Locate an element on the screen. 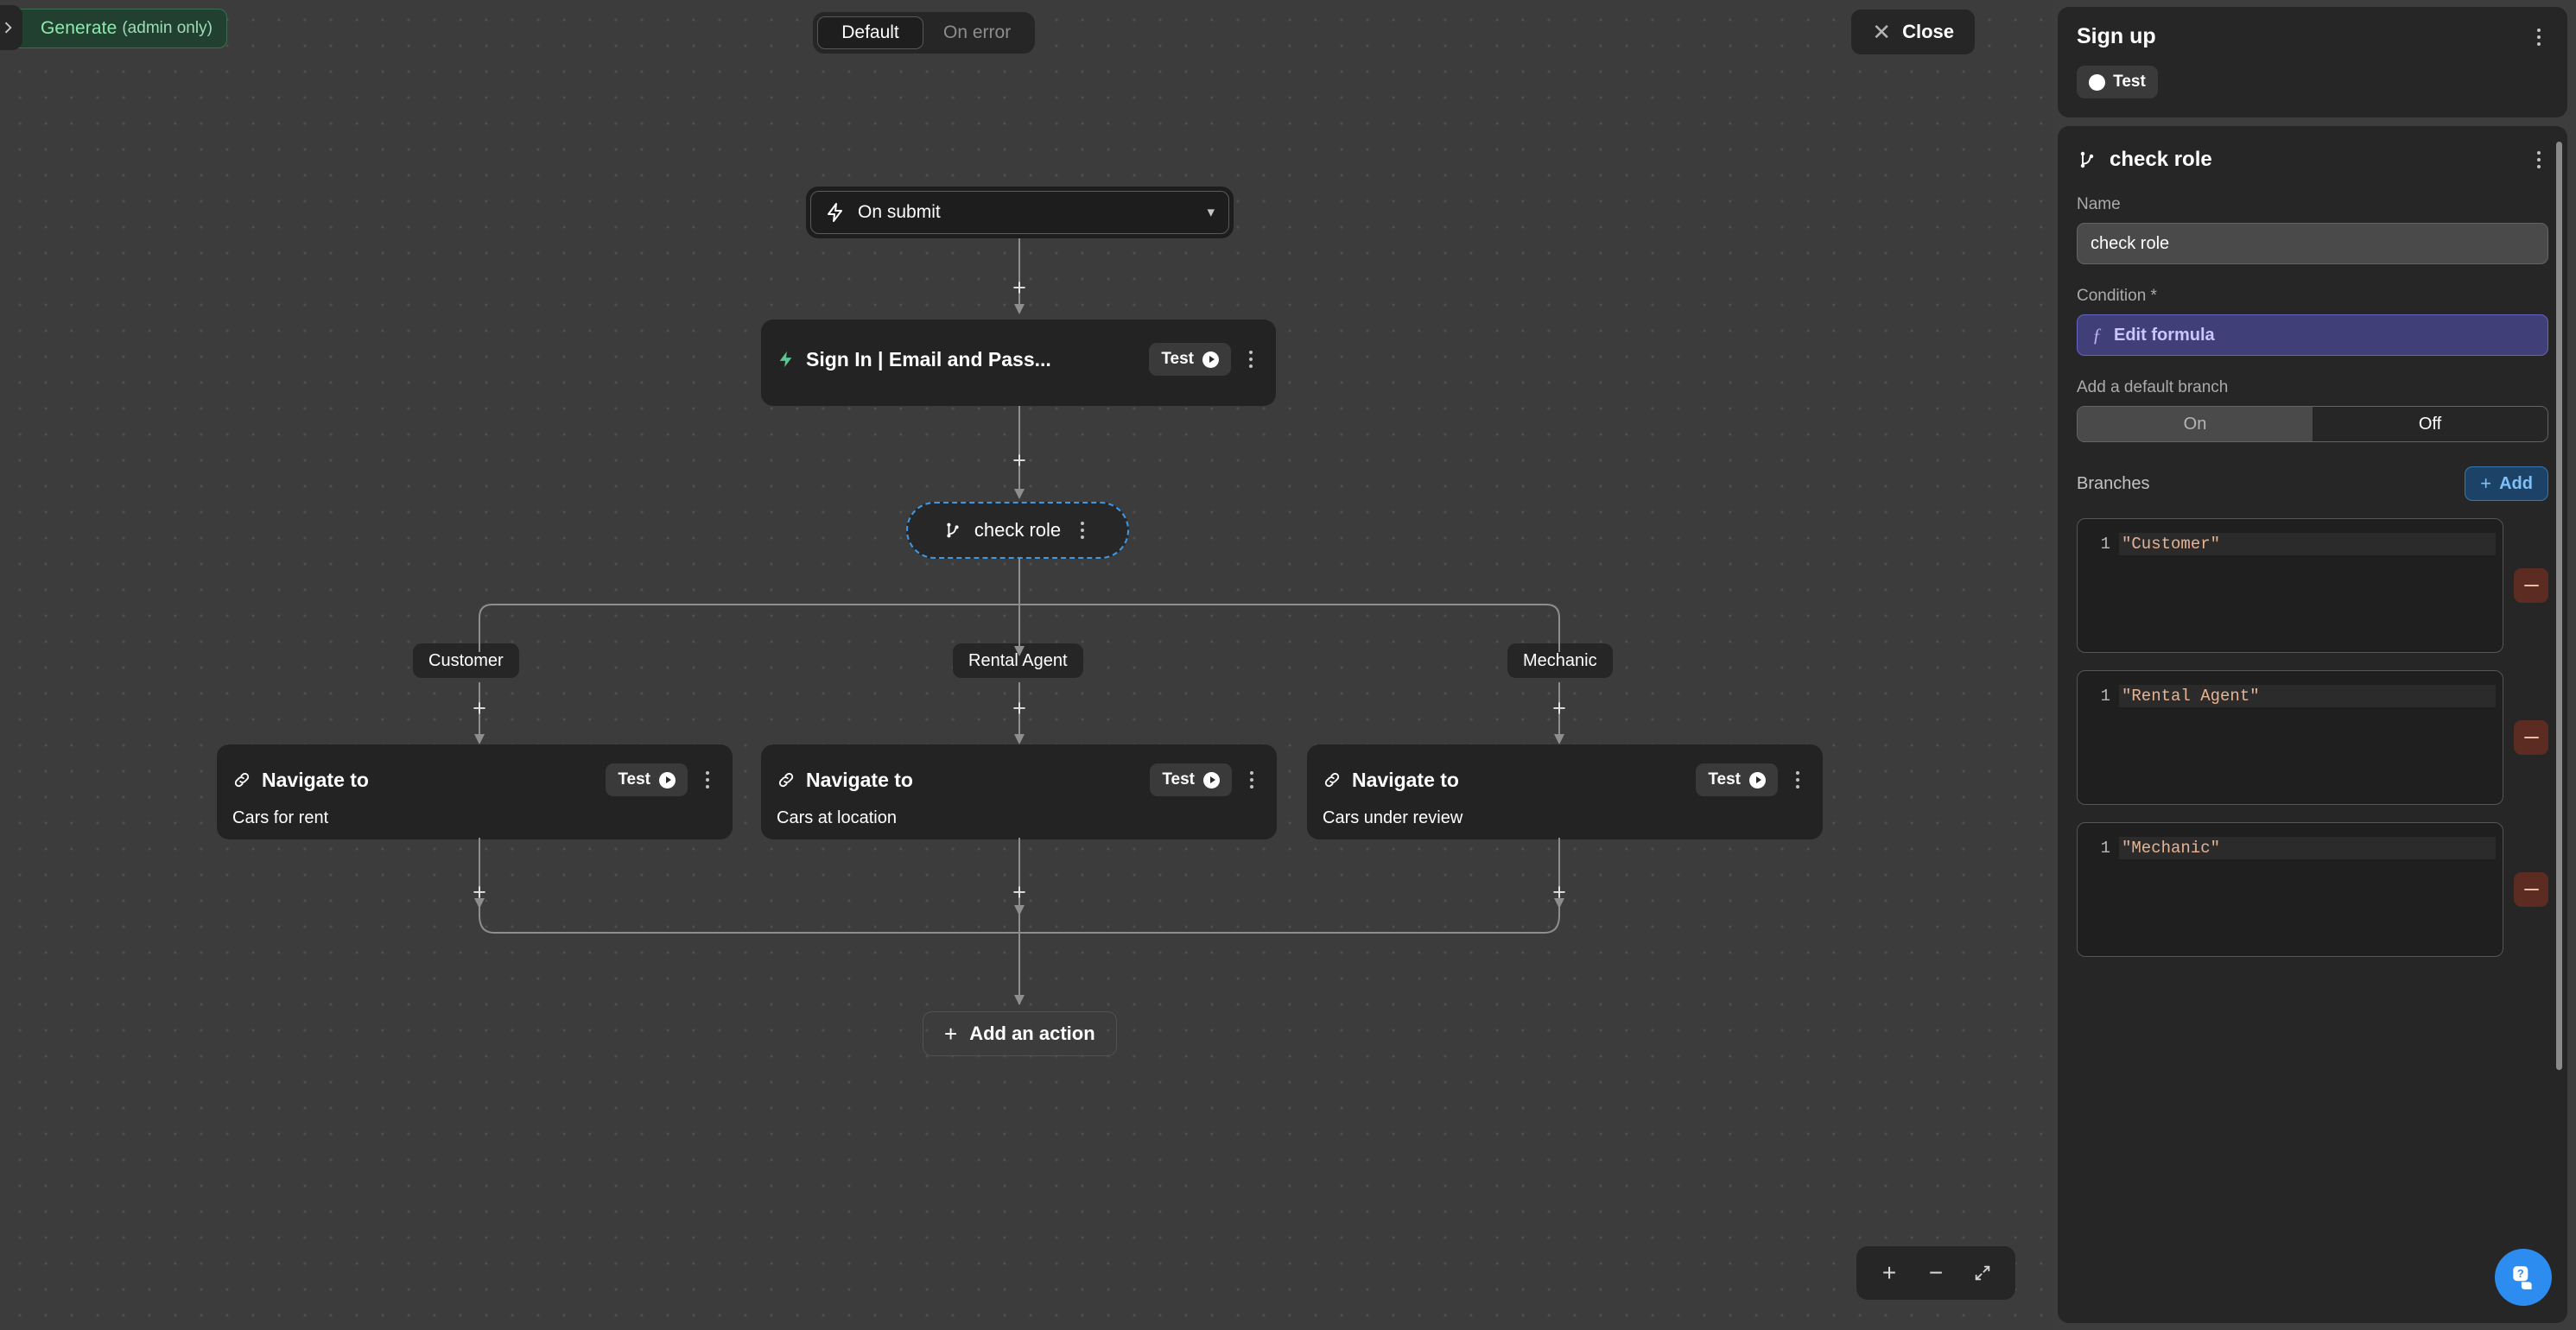 The height and width of the screenshot is (1330, 2576). branch-node-check-role: check role is located at coordinates (1017, 530).